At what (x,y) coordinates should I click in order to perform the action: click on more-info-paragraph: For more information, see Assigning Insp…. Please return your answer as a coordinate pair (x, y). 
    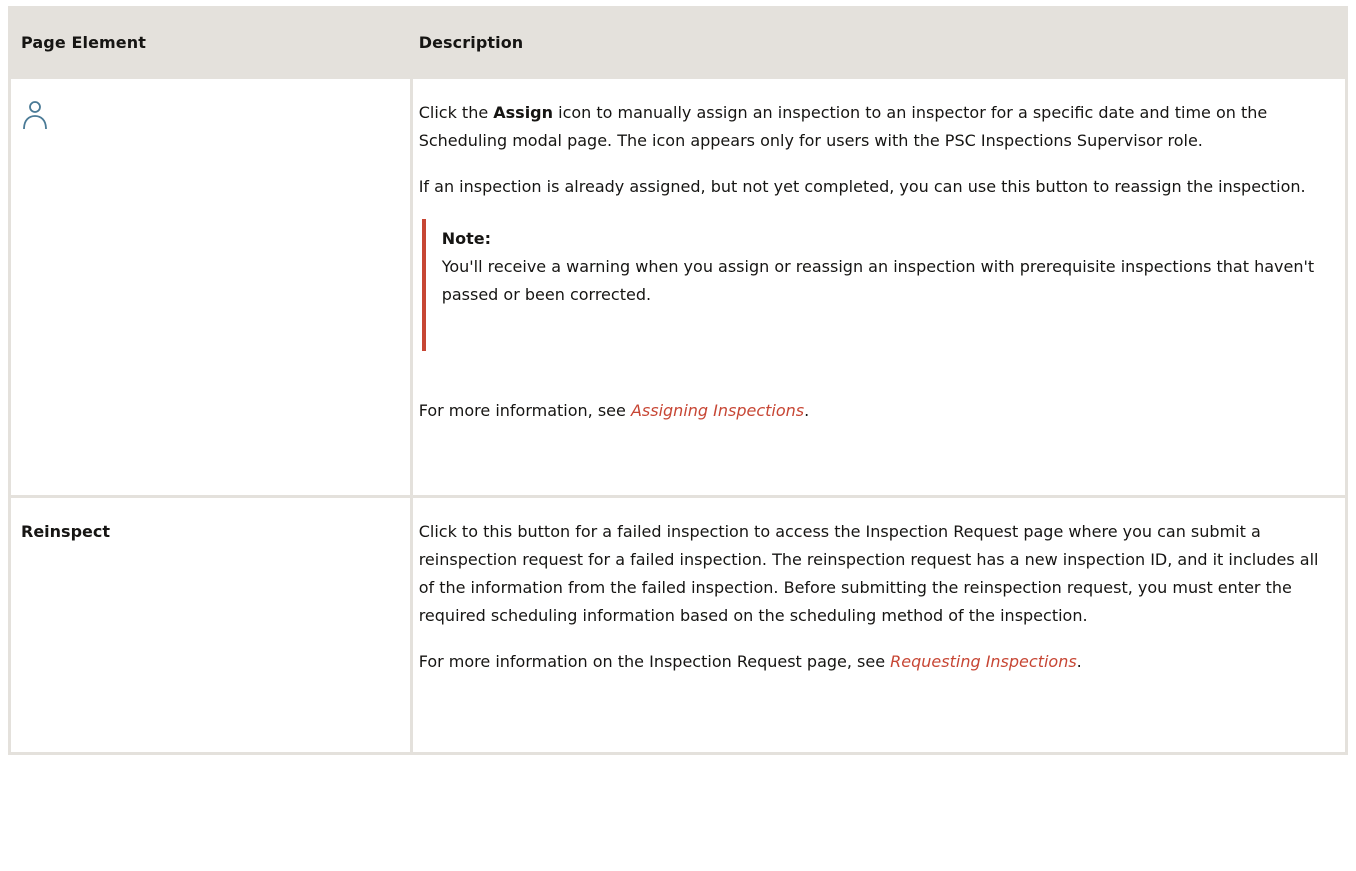
    Looking at the image, I should click on (878, 411).